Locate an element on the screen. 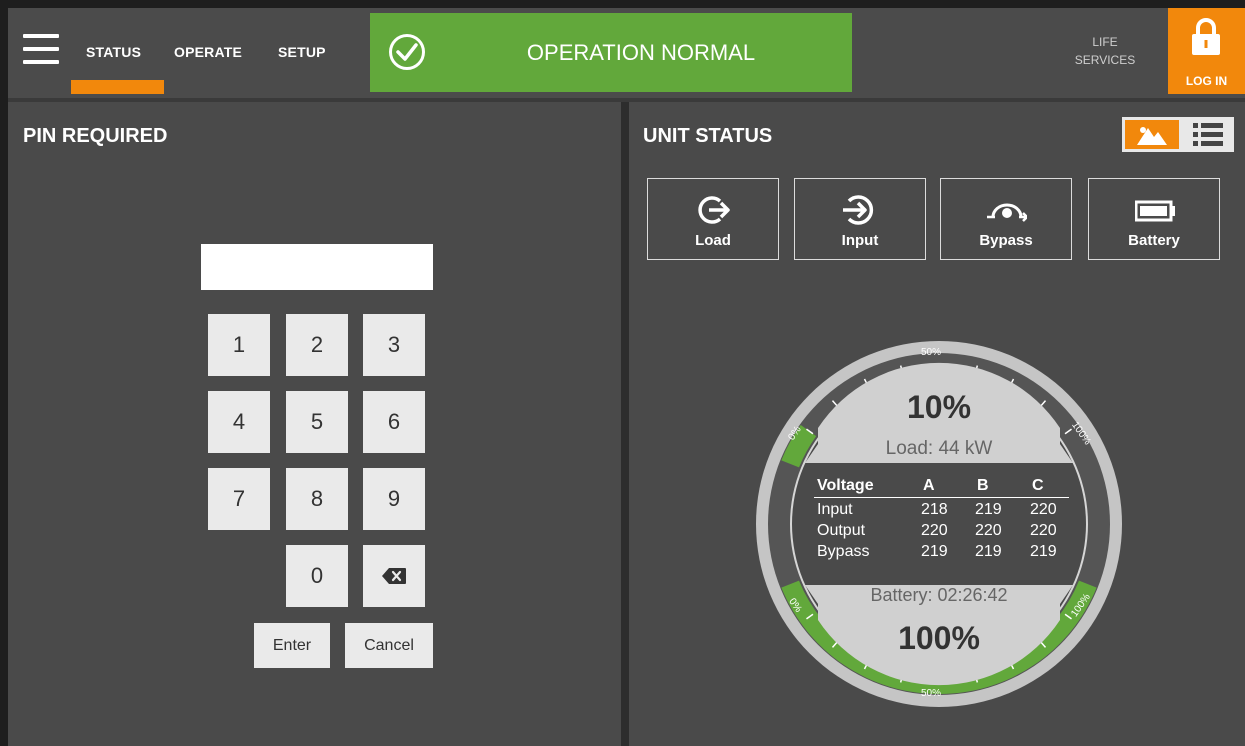 Image resolution: width=1245 pixels, height=746 pixels. battery-percent: 100% is located at coordinates (939, 638).